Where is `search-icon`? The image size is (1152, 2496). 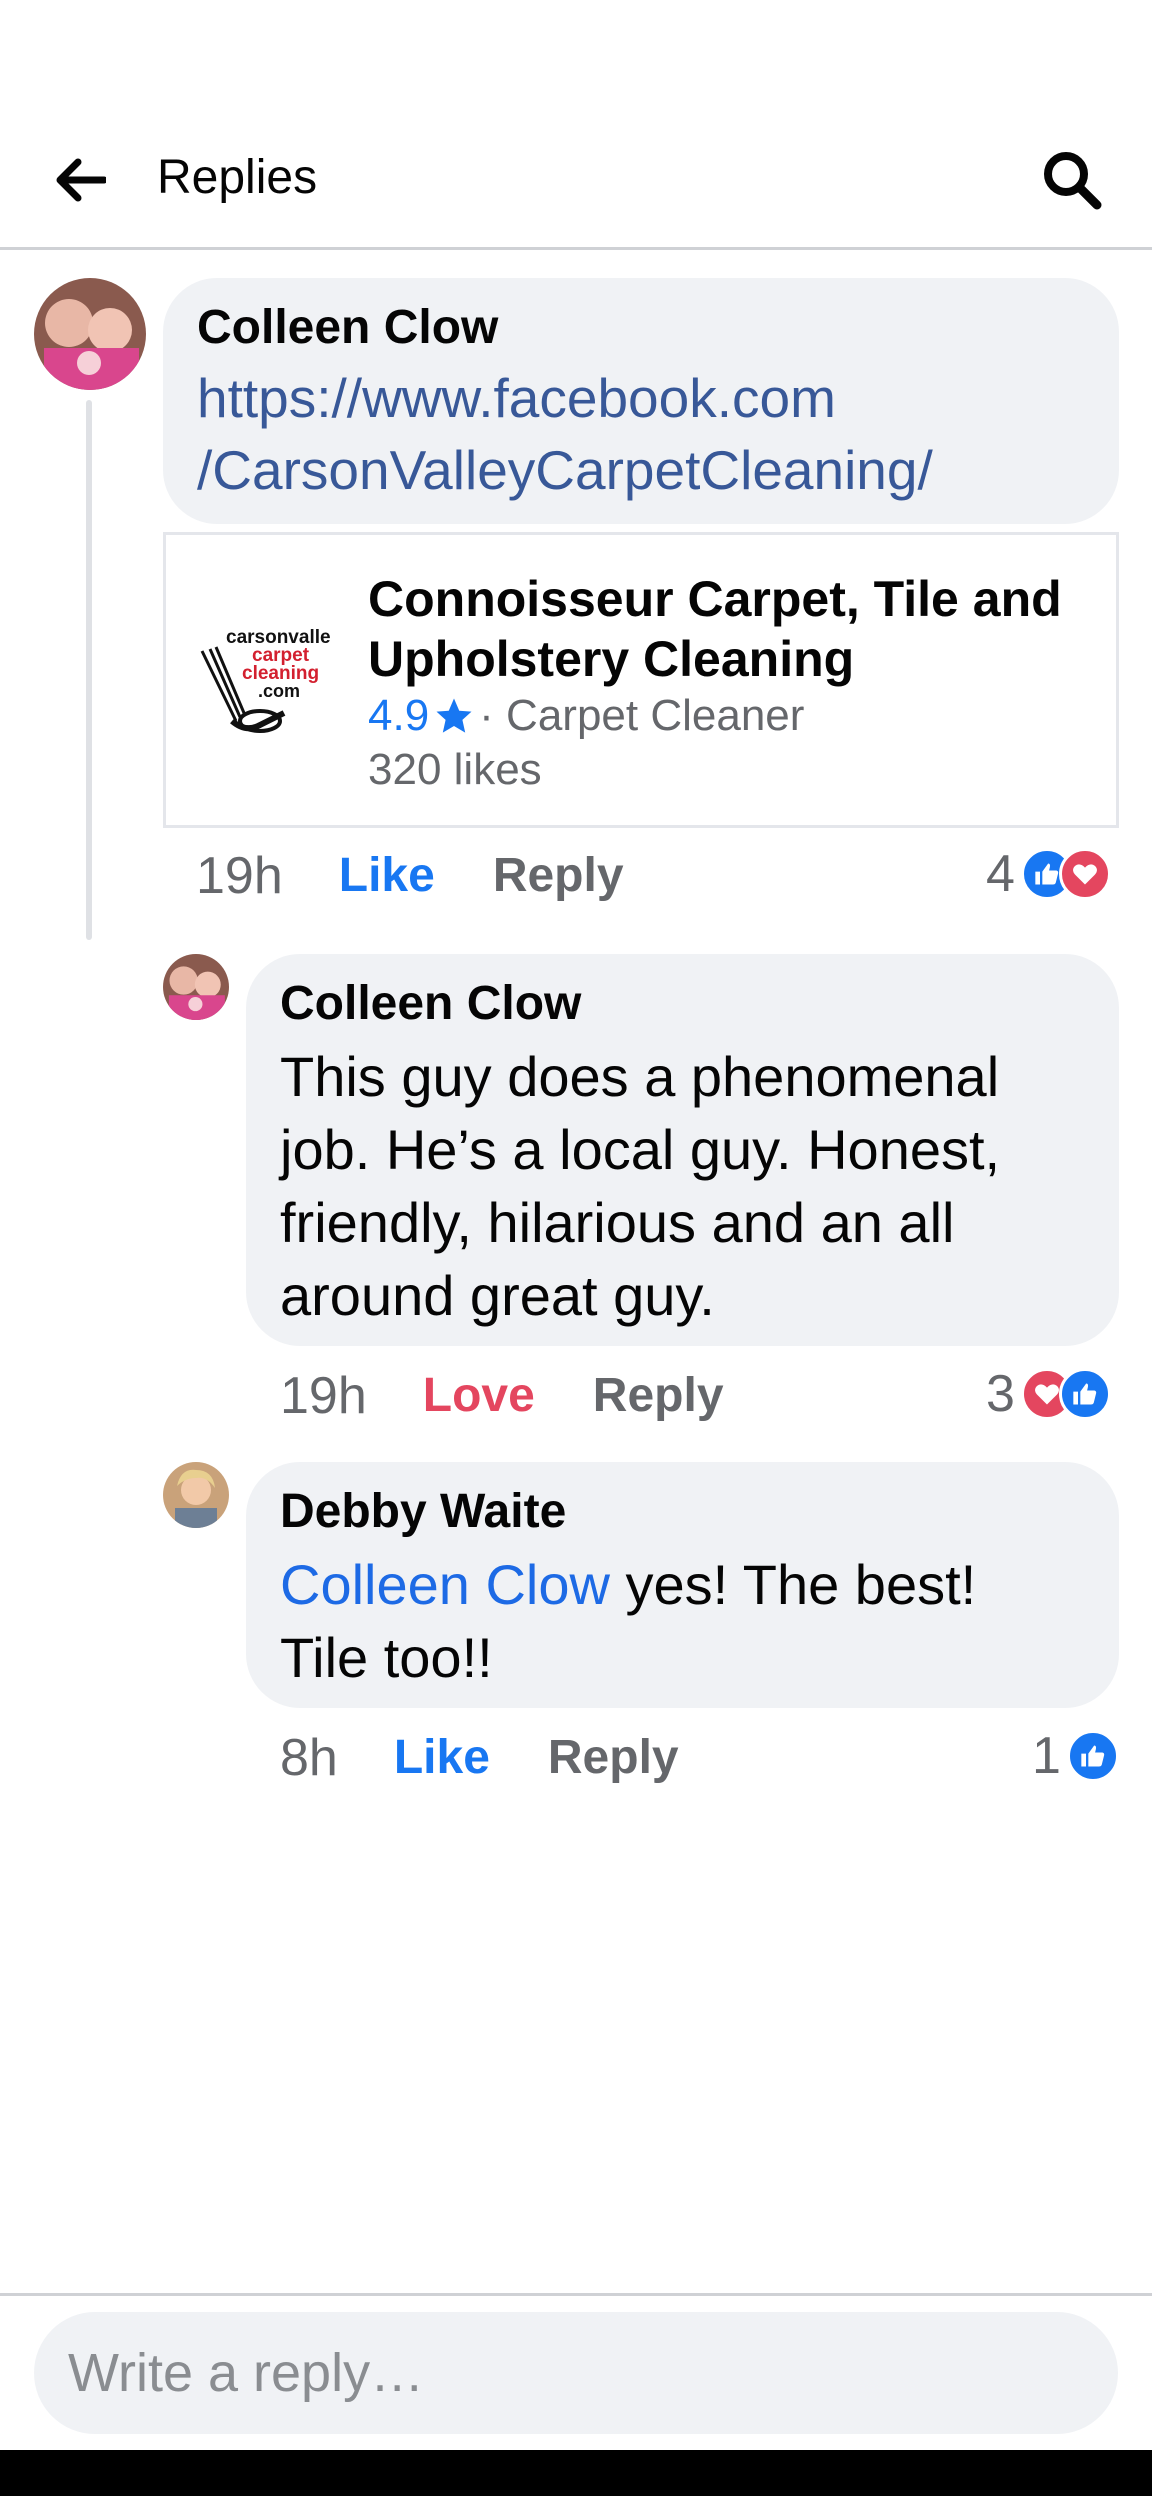 search-icon is located at coordinates (1073, 181).